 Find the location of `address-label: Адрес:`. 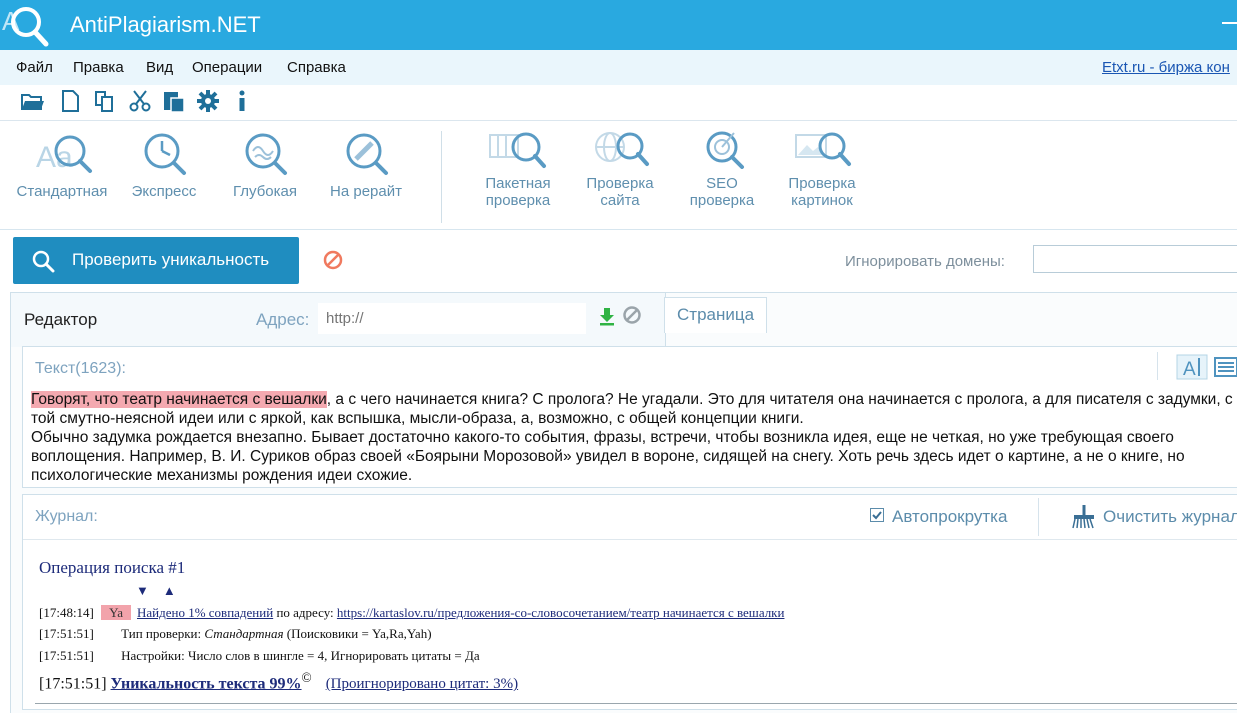

address-label: Адрес: is located at coordinates (283, 319).